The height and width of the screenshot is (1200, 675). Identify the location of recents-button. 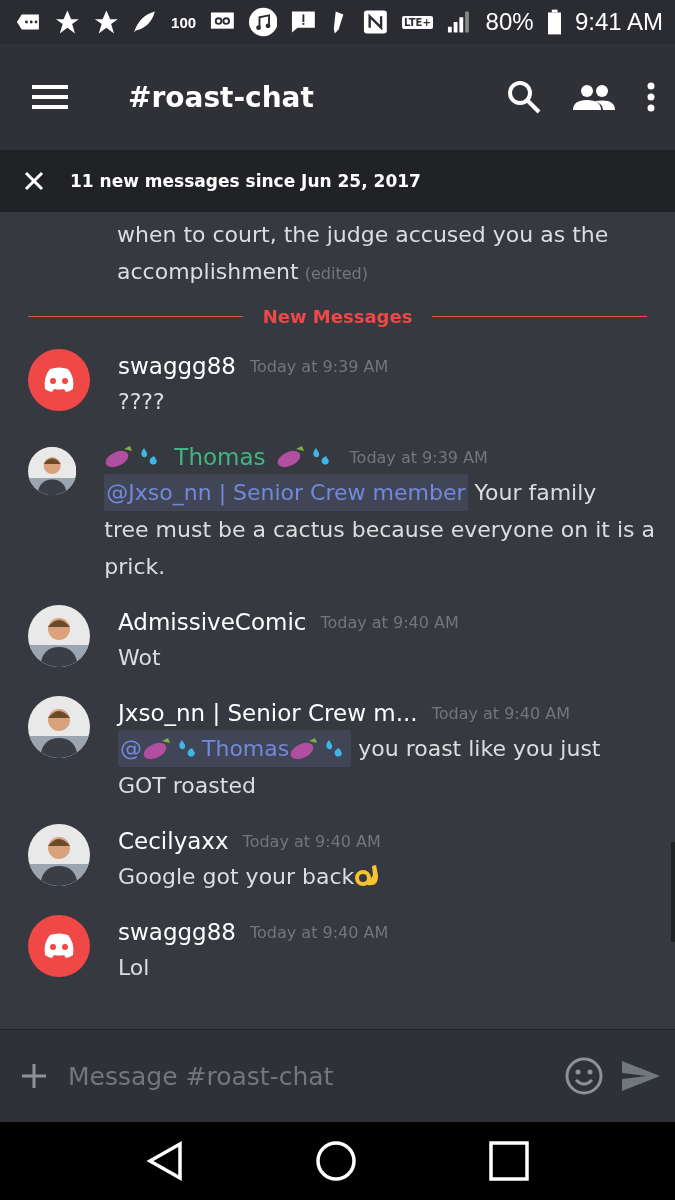
(509, 1161).